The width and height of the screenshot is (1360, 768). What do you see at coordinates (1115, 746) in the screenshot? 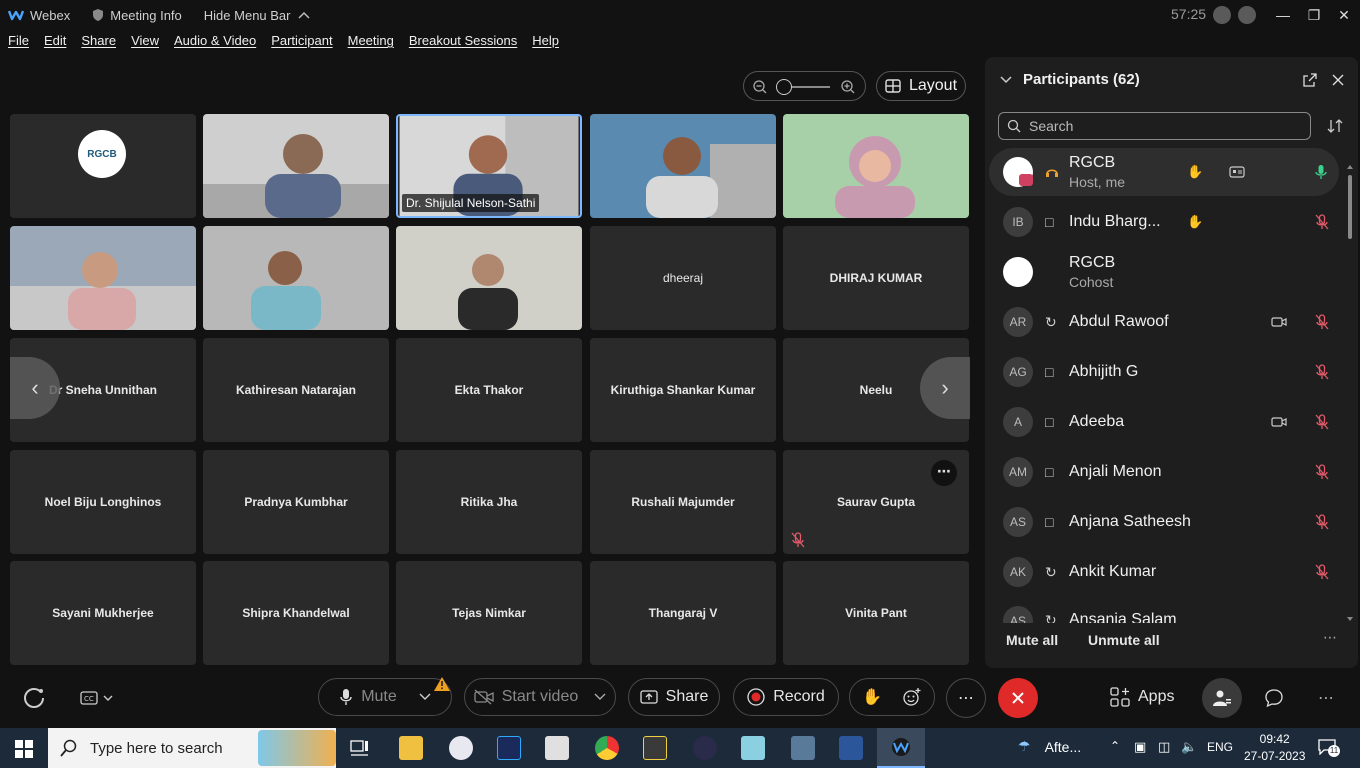
I see `chevron-up-icon: ⌃` at bounding box center [1115, 746].